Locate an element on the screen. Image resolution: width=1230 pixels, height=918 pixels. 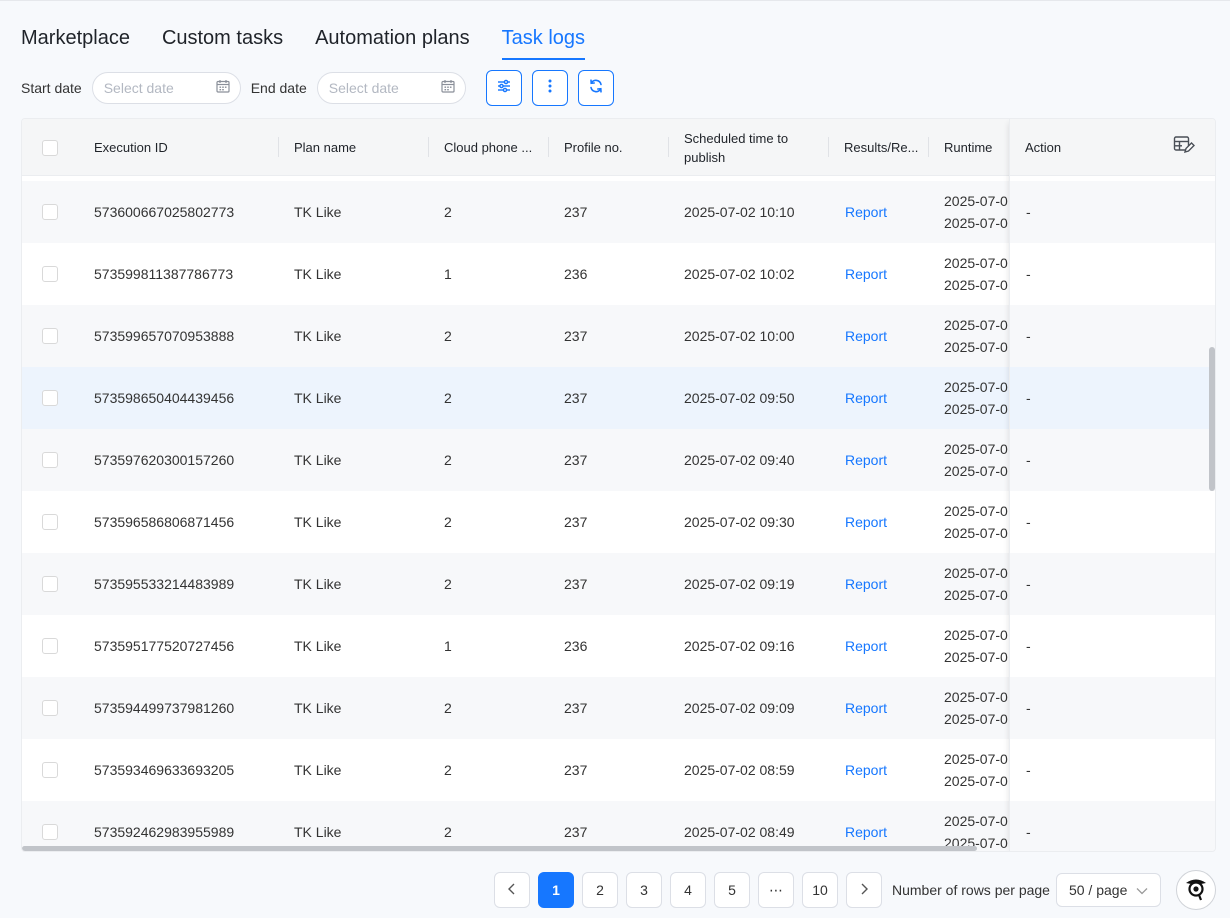
cell-scheduled-time: 2025-07-02 09:50 is located at coordinates (739, 398).